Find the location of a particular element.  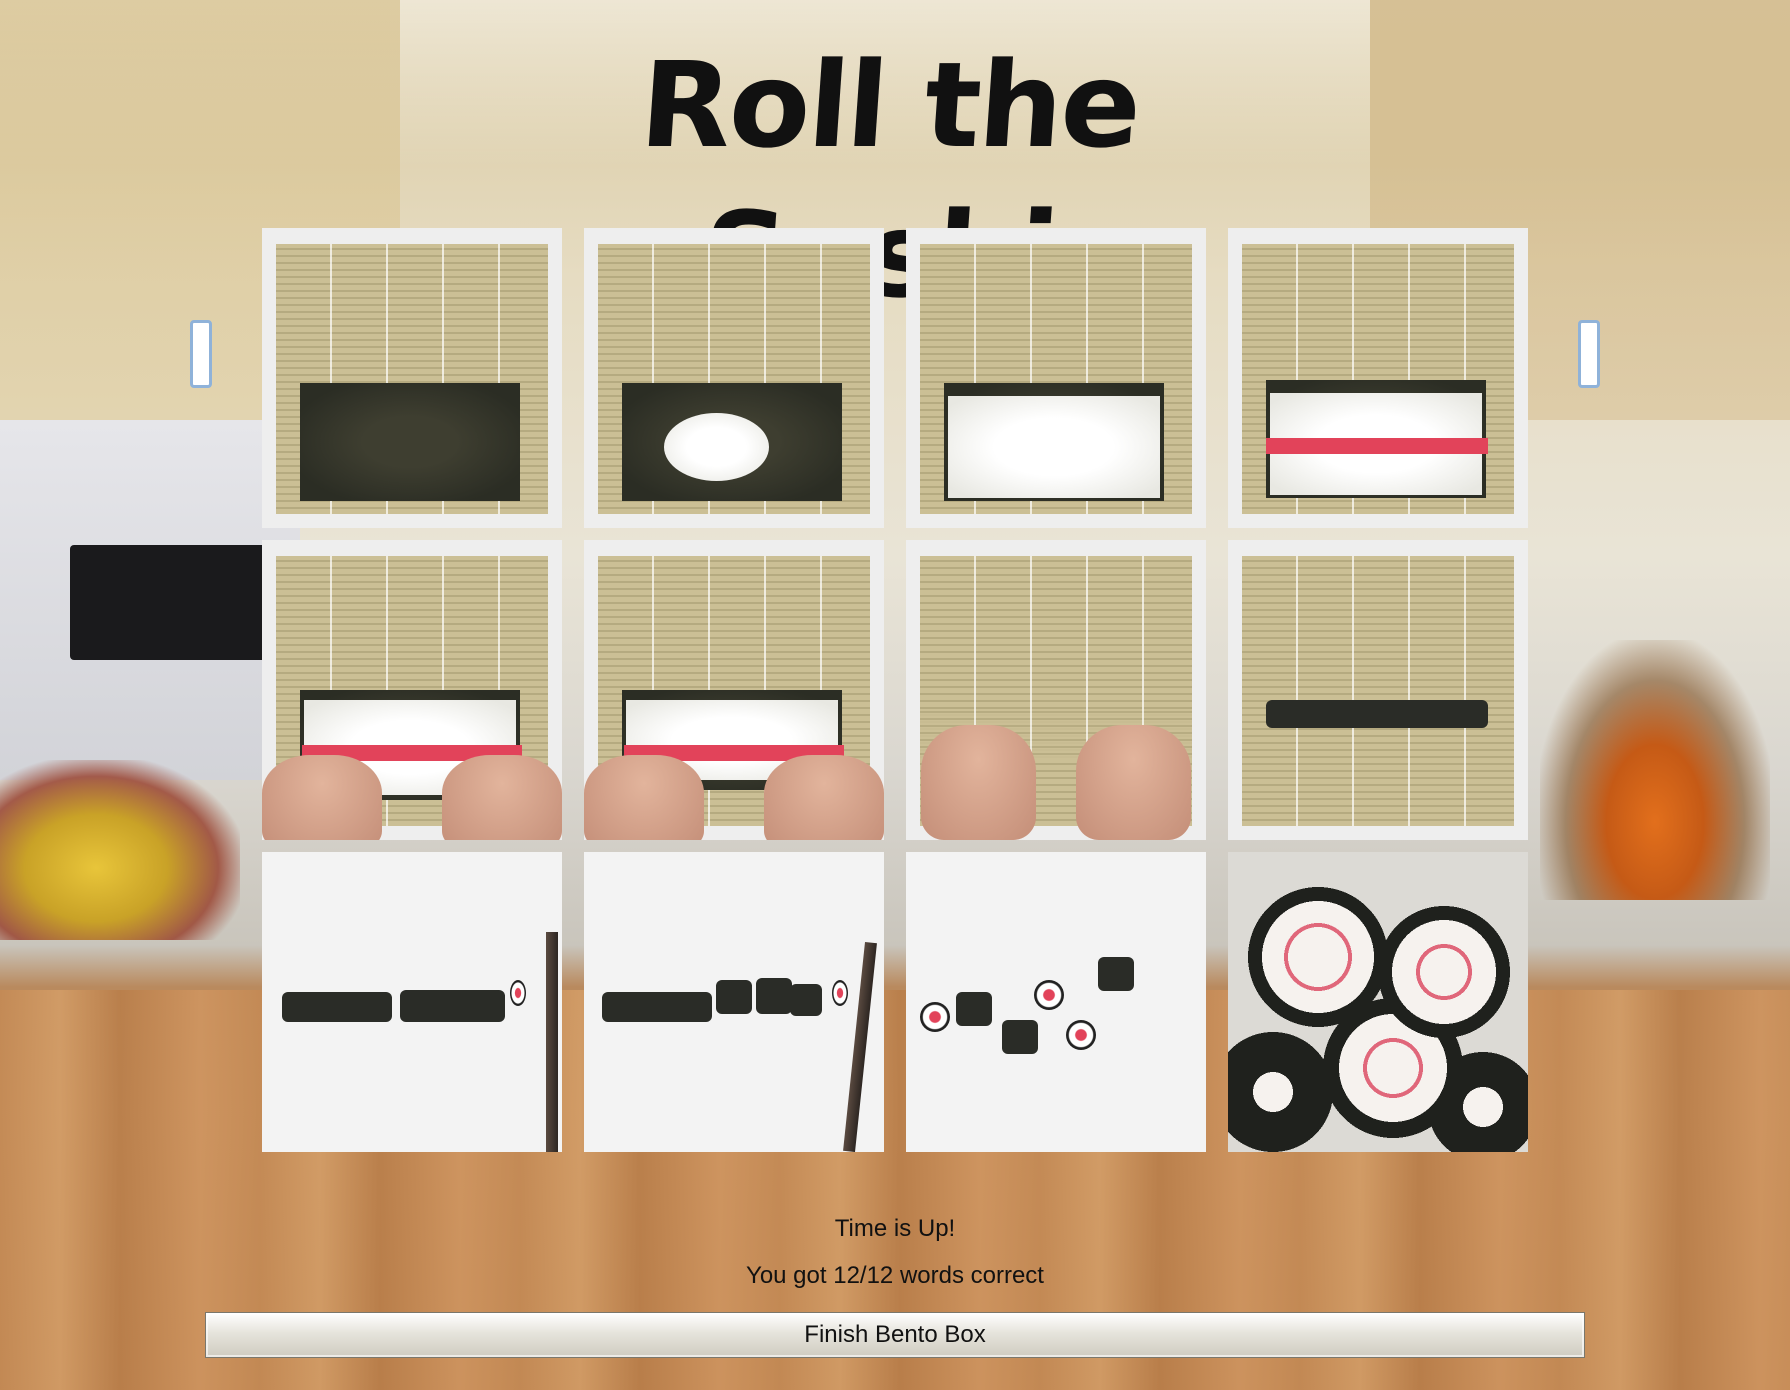

sushi-roll is located at coordinates (1377, 714).